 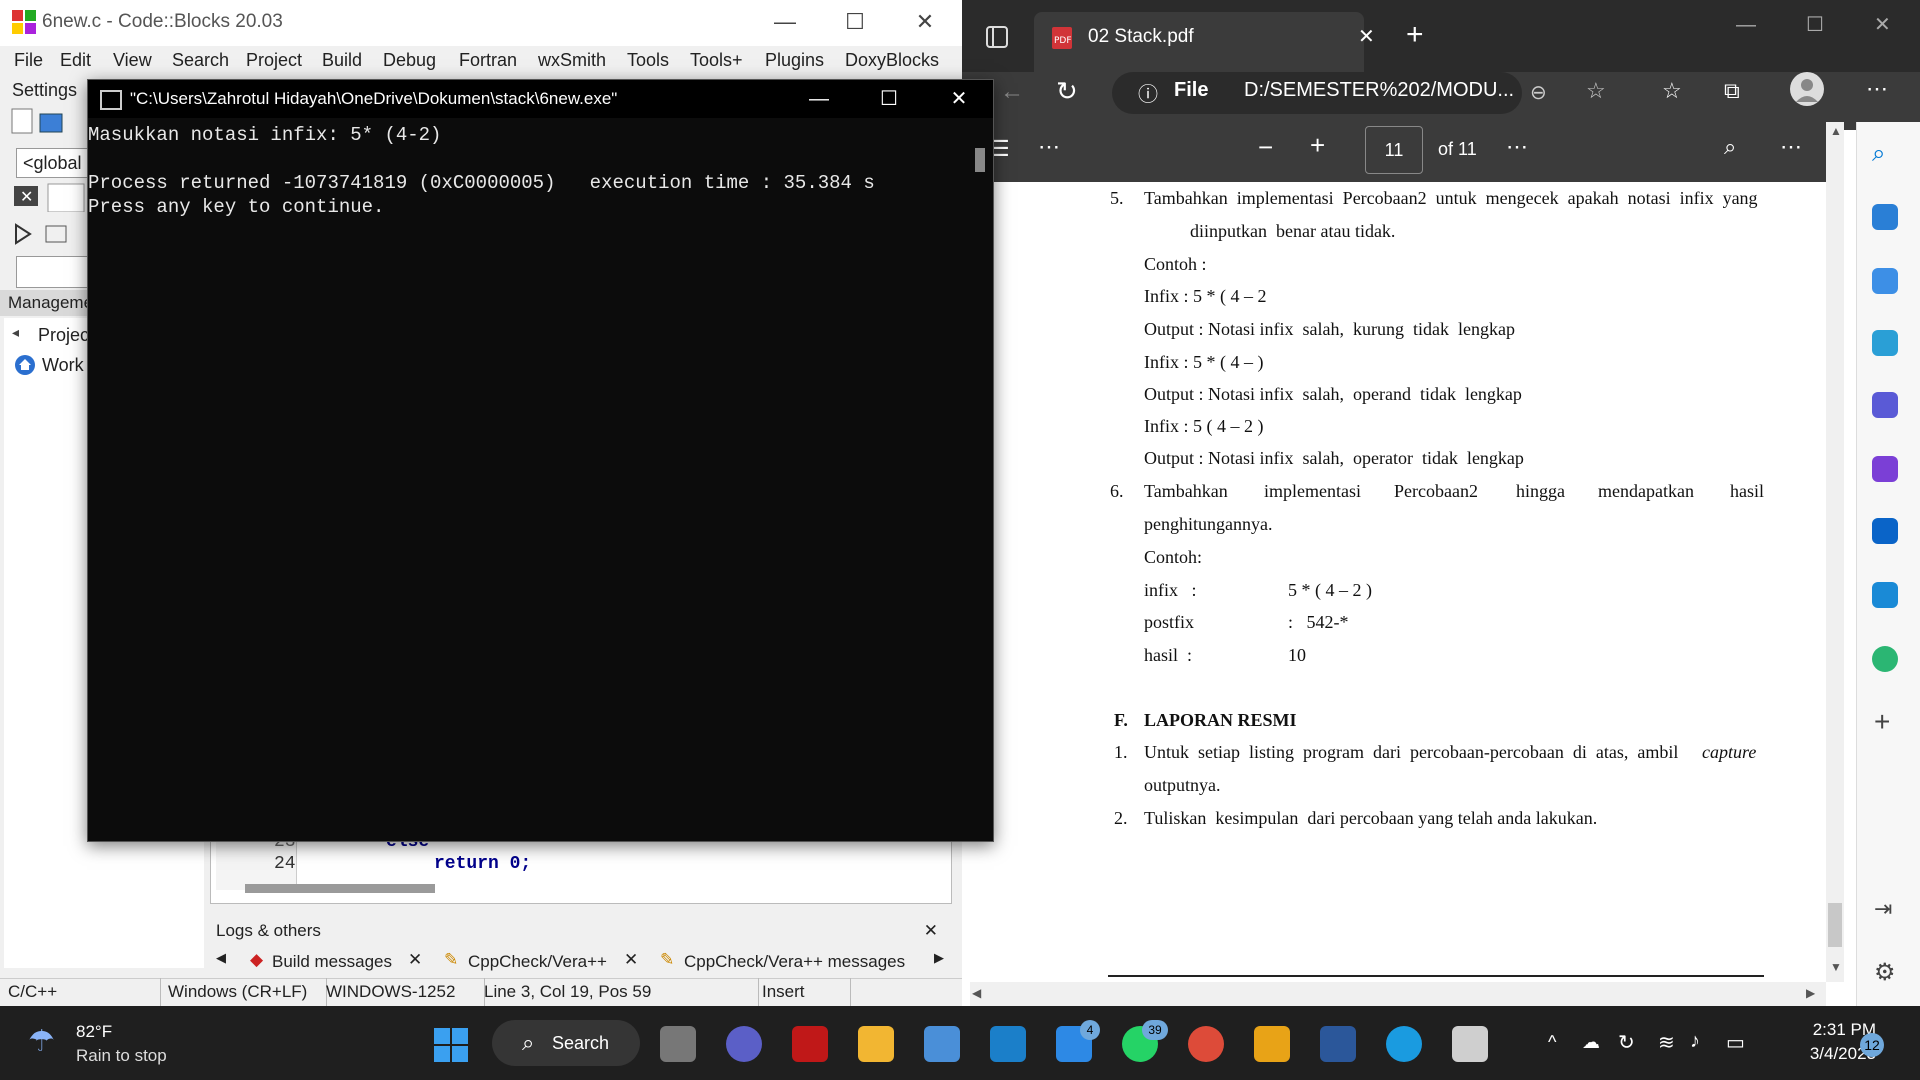 I want to click on tab-scroll-left-icon: ◀, so click(x=221, y=958).